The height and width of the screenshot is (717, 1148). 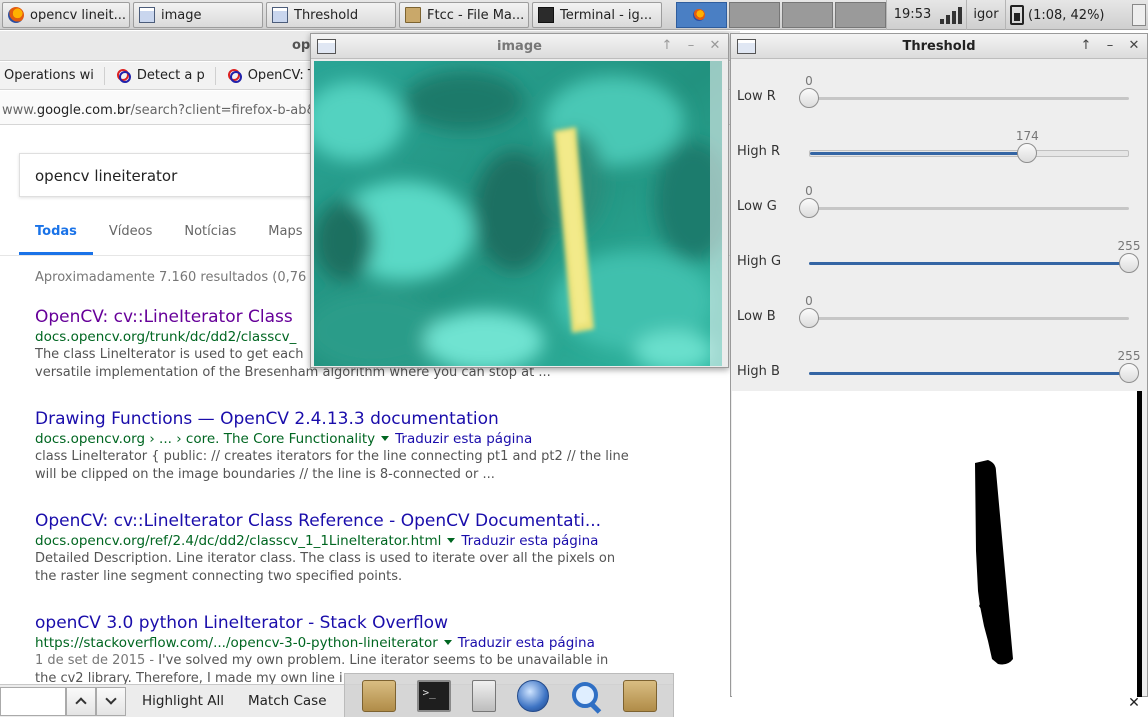 I want to click on taskbar-item-threshold: Threshold, so click(x=331, y=15).